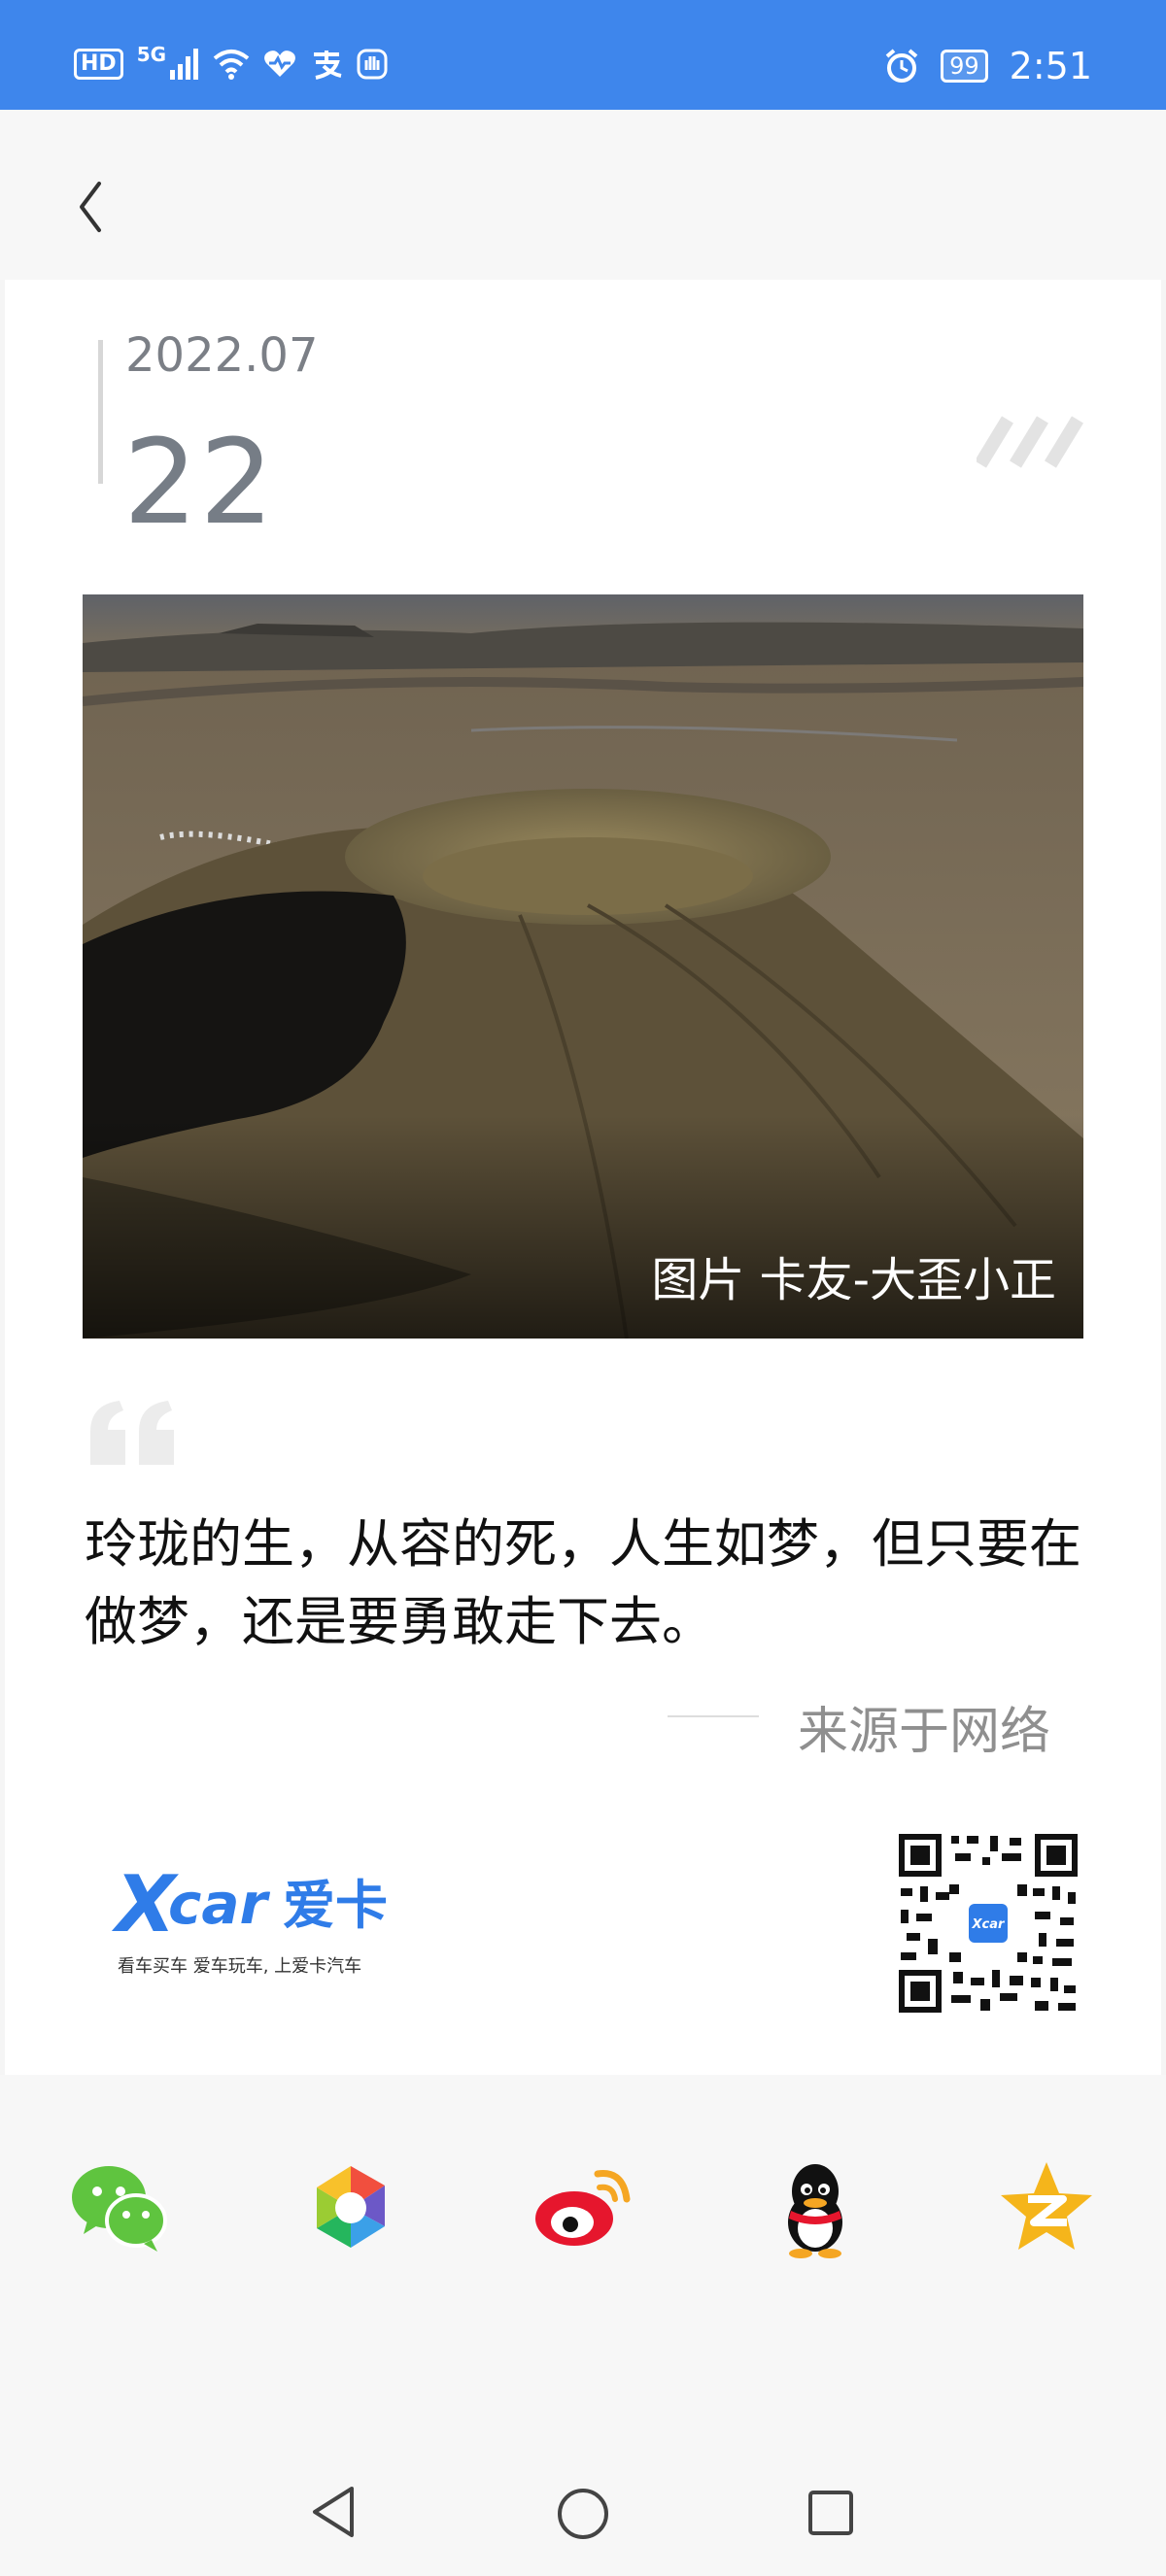 The height and width of the screenshot is (2576, 1166). I want to click on quote-mark-icon, so click(132, 1433).